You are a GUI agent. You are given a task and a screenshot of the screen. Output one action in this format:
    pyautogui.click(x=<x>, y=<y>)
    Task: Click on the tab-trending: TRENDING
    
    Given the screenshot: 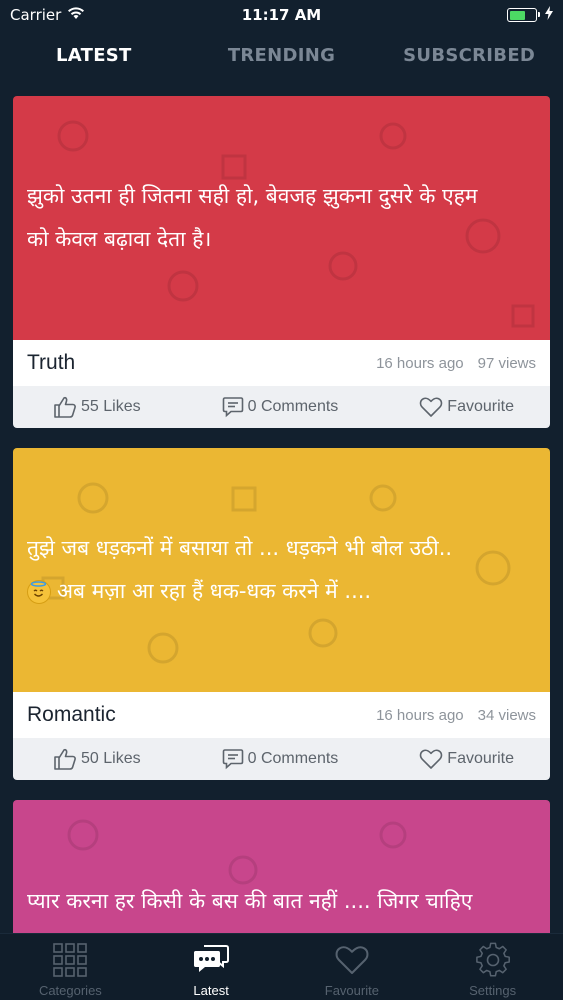 What is the action you would take?
    pyautogui.click(x=282, y=56)
    